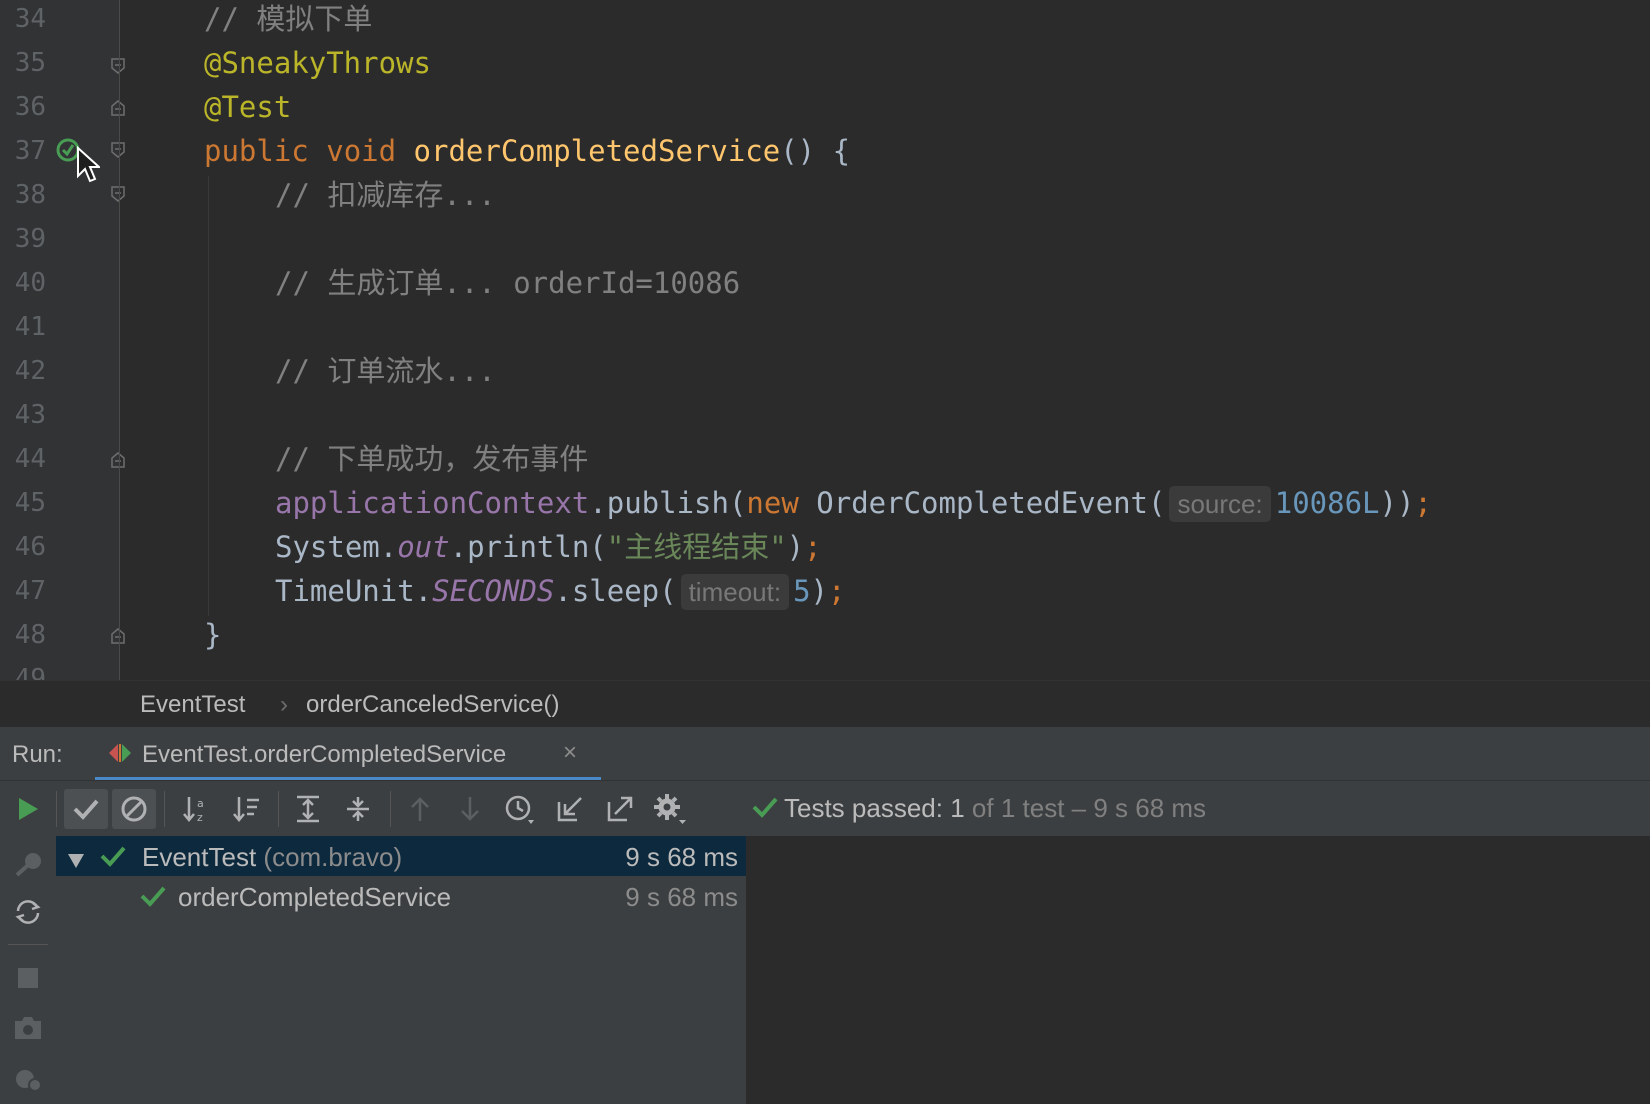  Describe the element at coordinates (200, 817) in the screenshot. I see `svg-text: z` at that location.